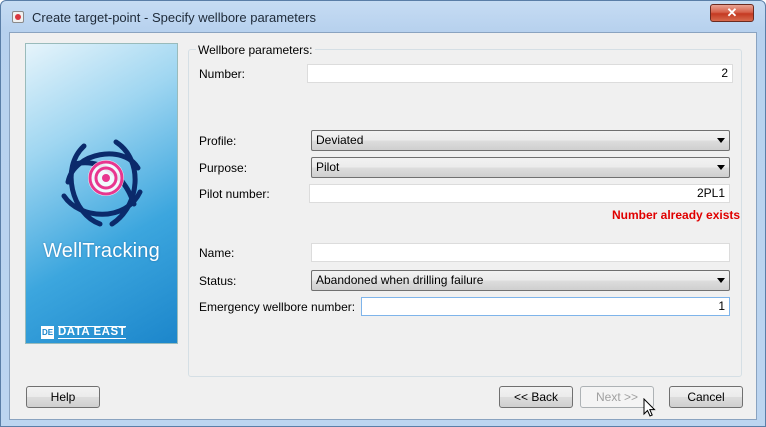  I want to click on purpose-select: Pilot, so click(520, 167).